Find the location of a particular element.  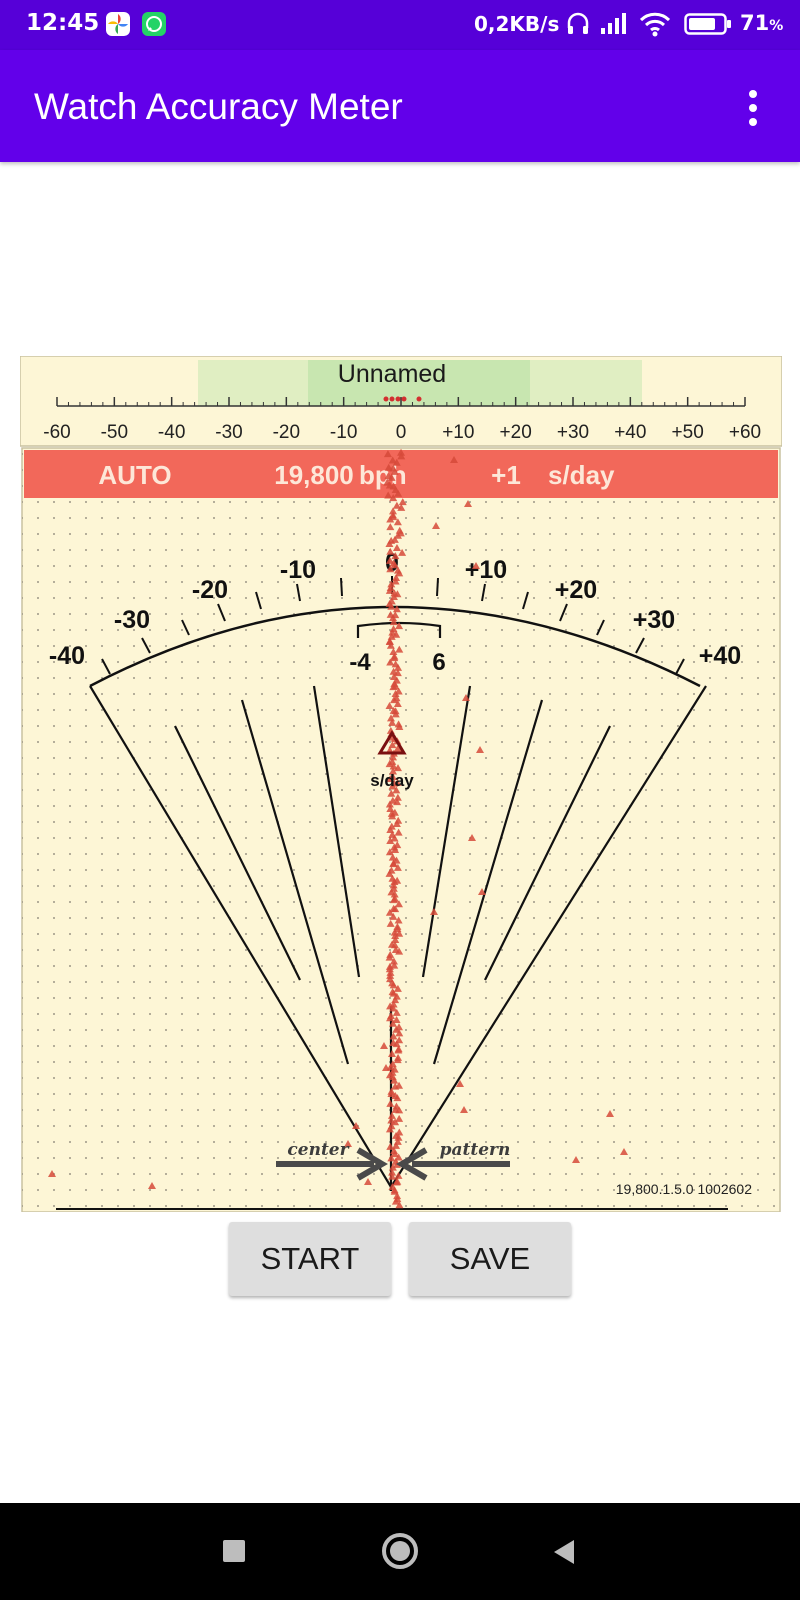

pointer-unit: s/day is located at coordinates (392, 780).